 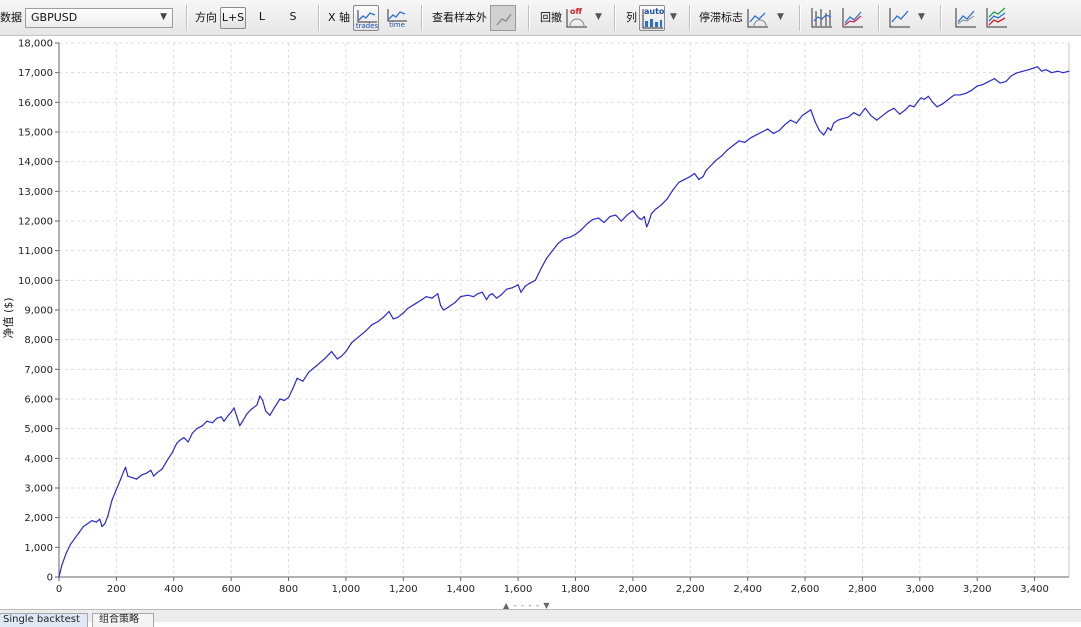 I want to click on trades-text: trades, so click(x=367, y=26).